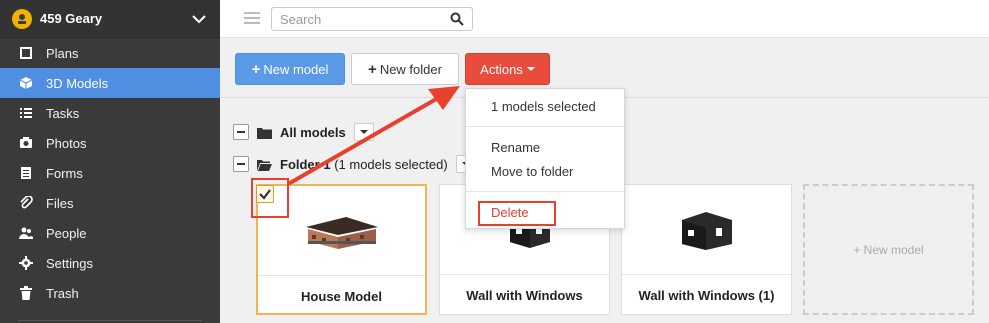  What do you see at coordinates (501, 69) in the screenshot?
I see `actions-label: Actions` at bounding box center [501, 69].